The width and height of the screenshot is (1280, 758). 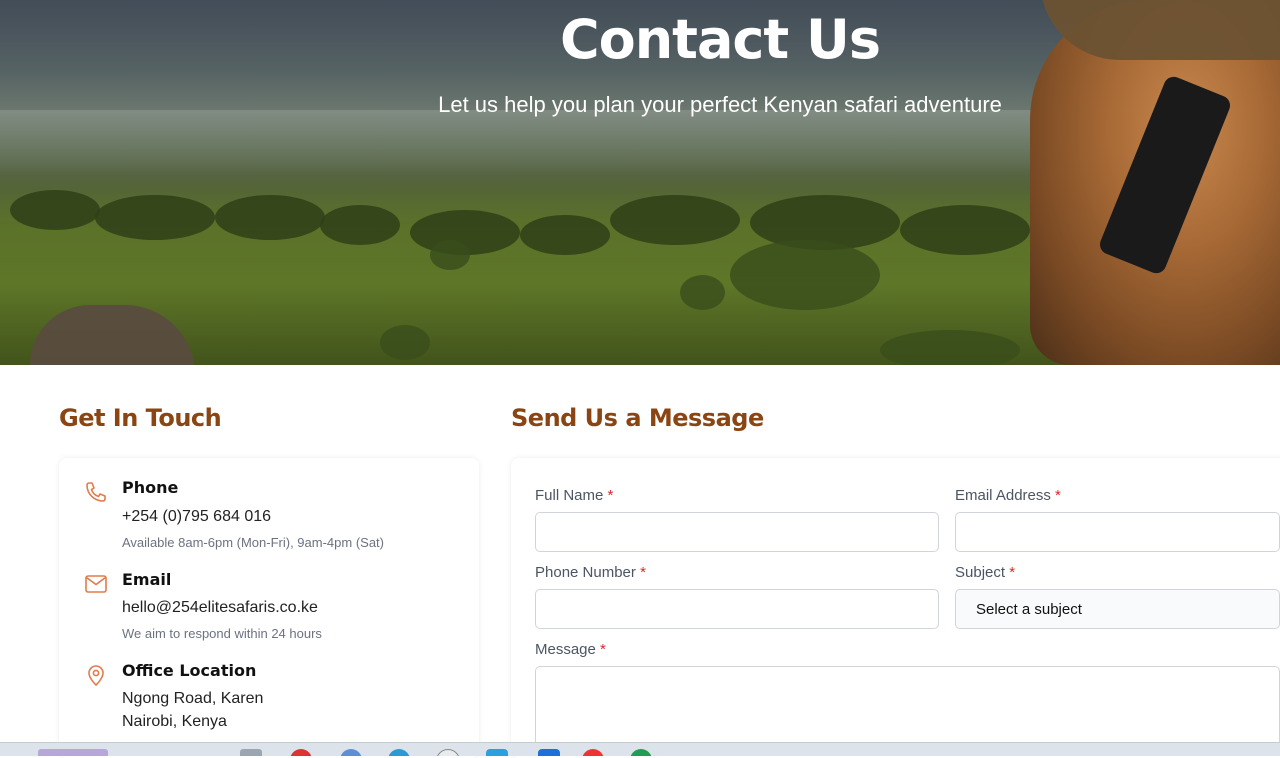 I want to click on full-name-label-text: Full Name, so click(x=569, y=495).